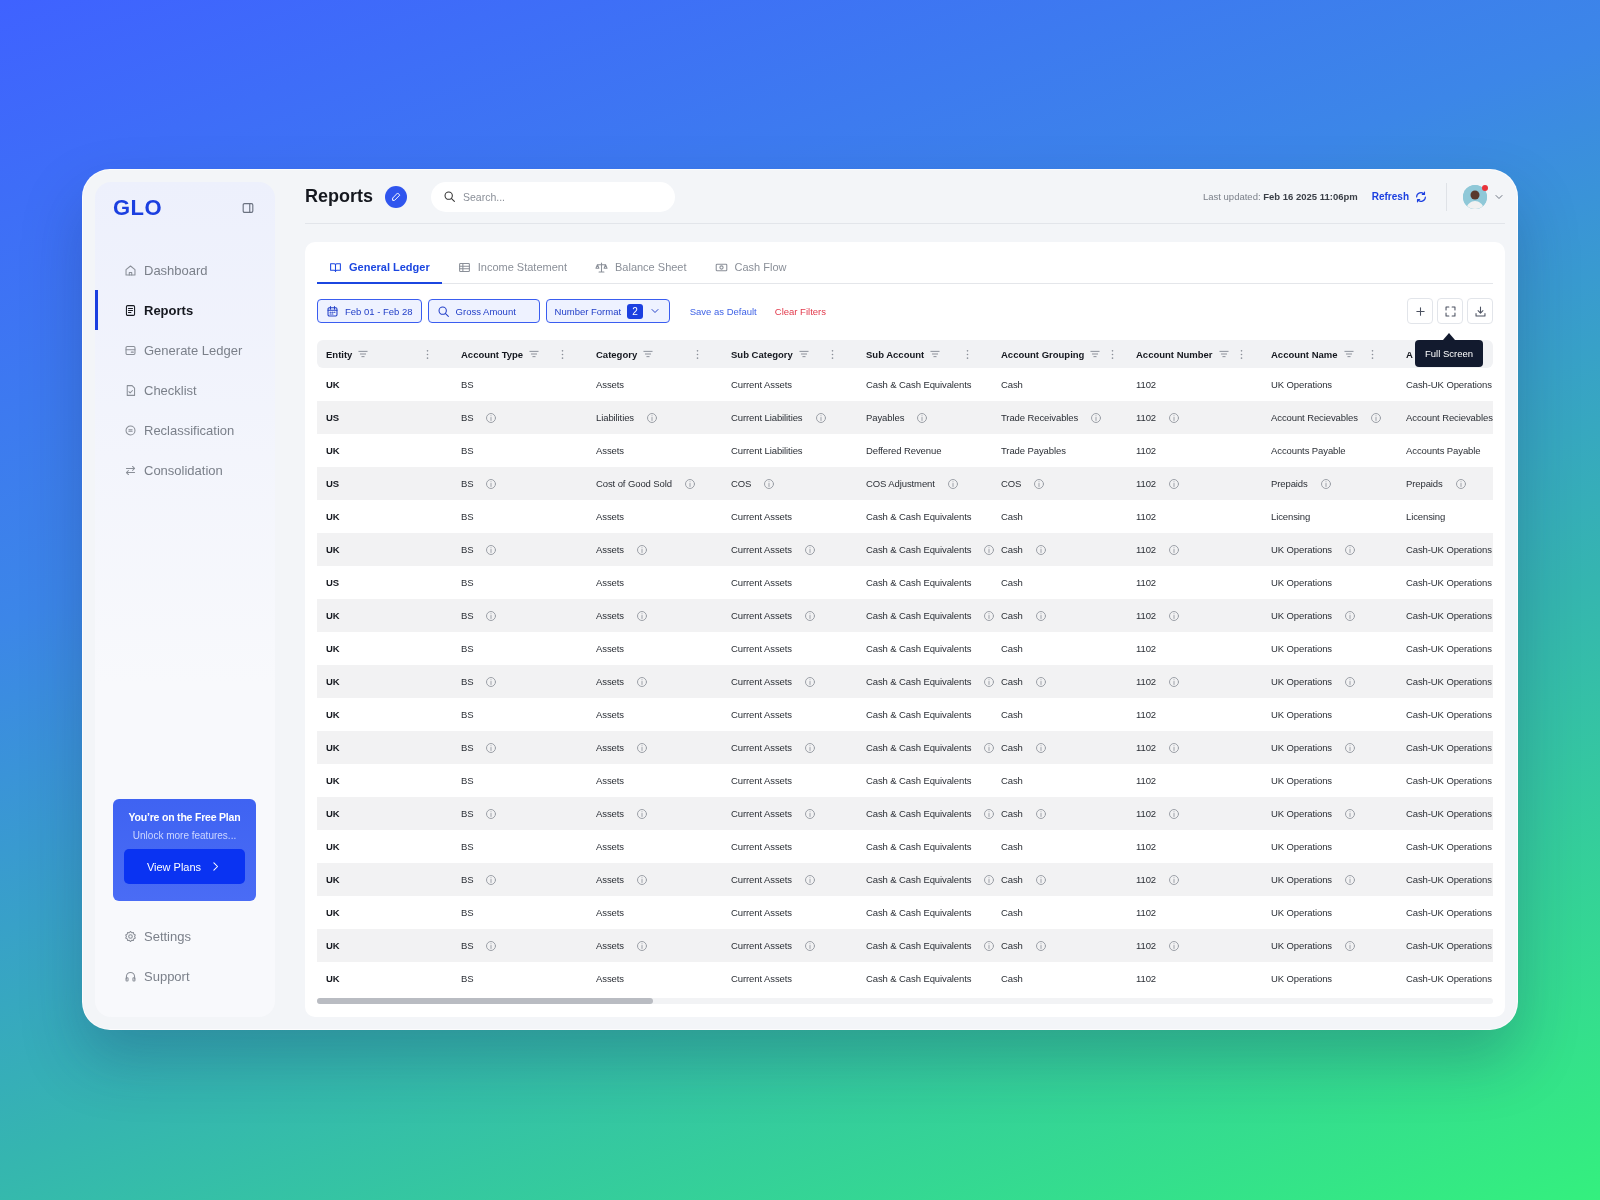 This screenshot has height=1200, width=1600. I want to click on report-tab: General Ledger, so click(379, 268).